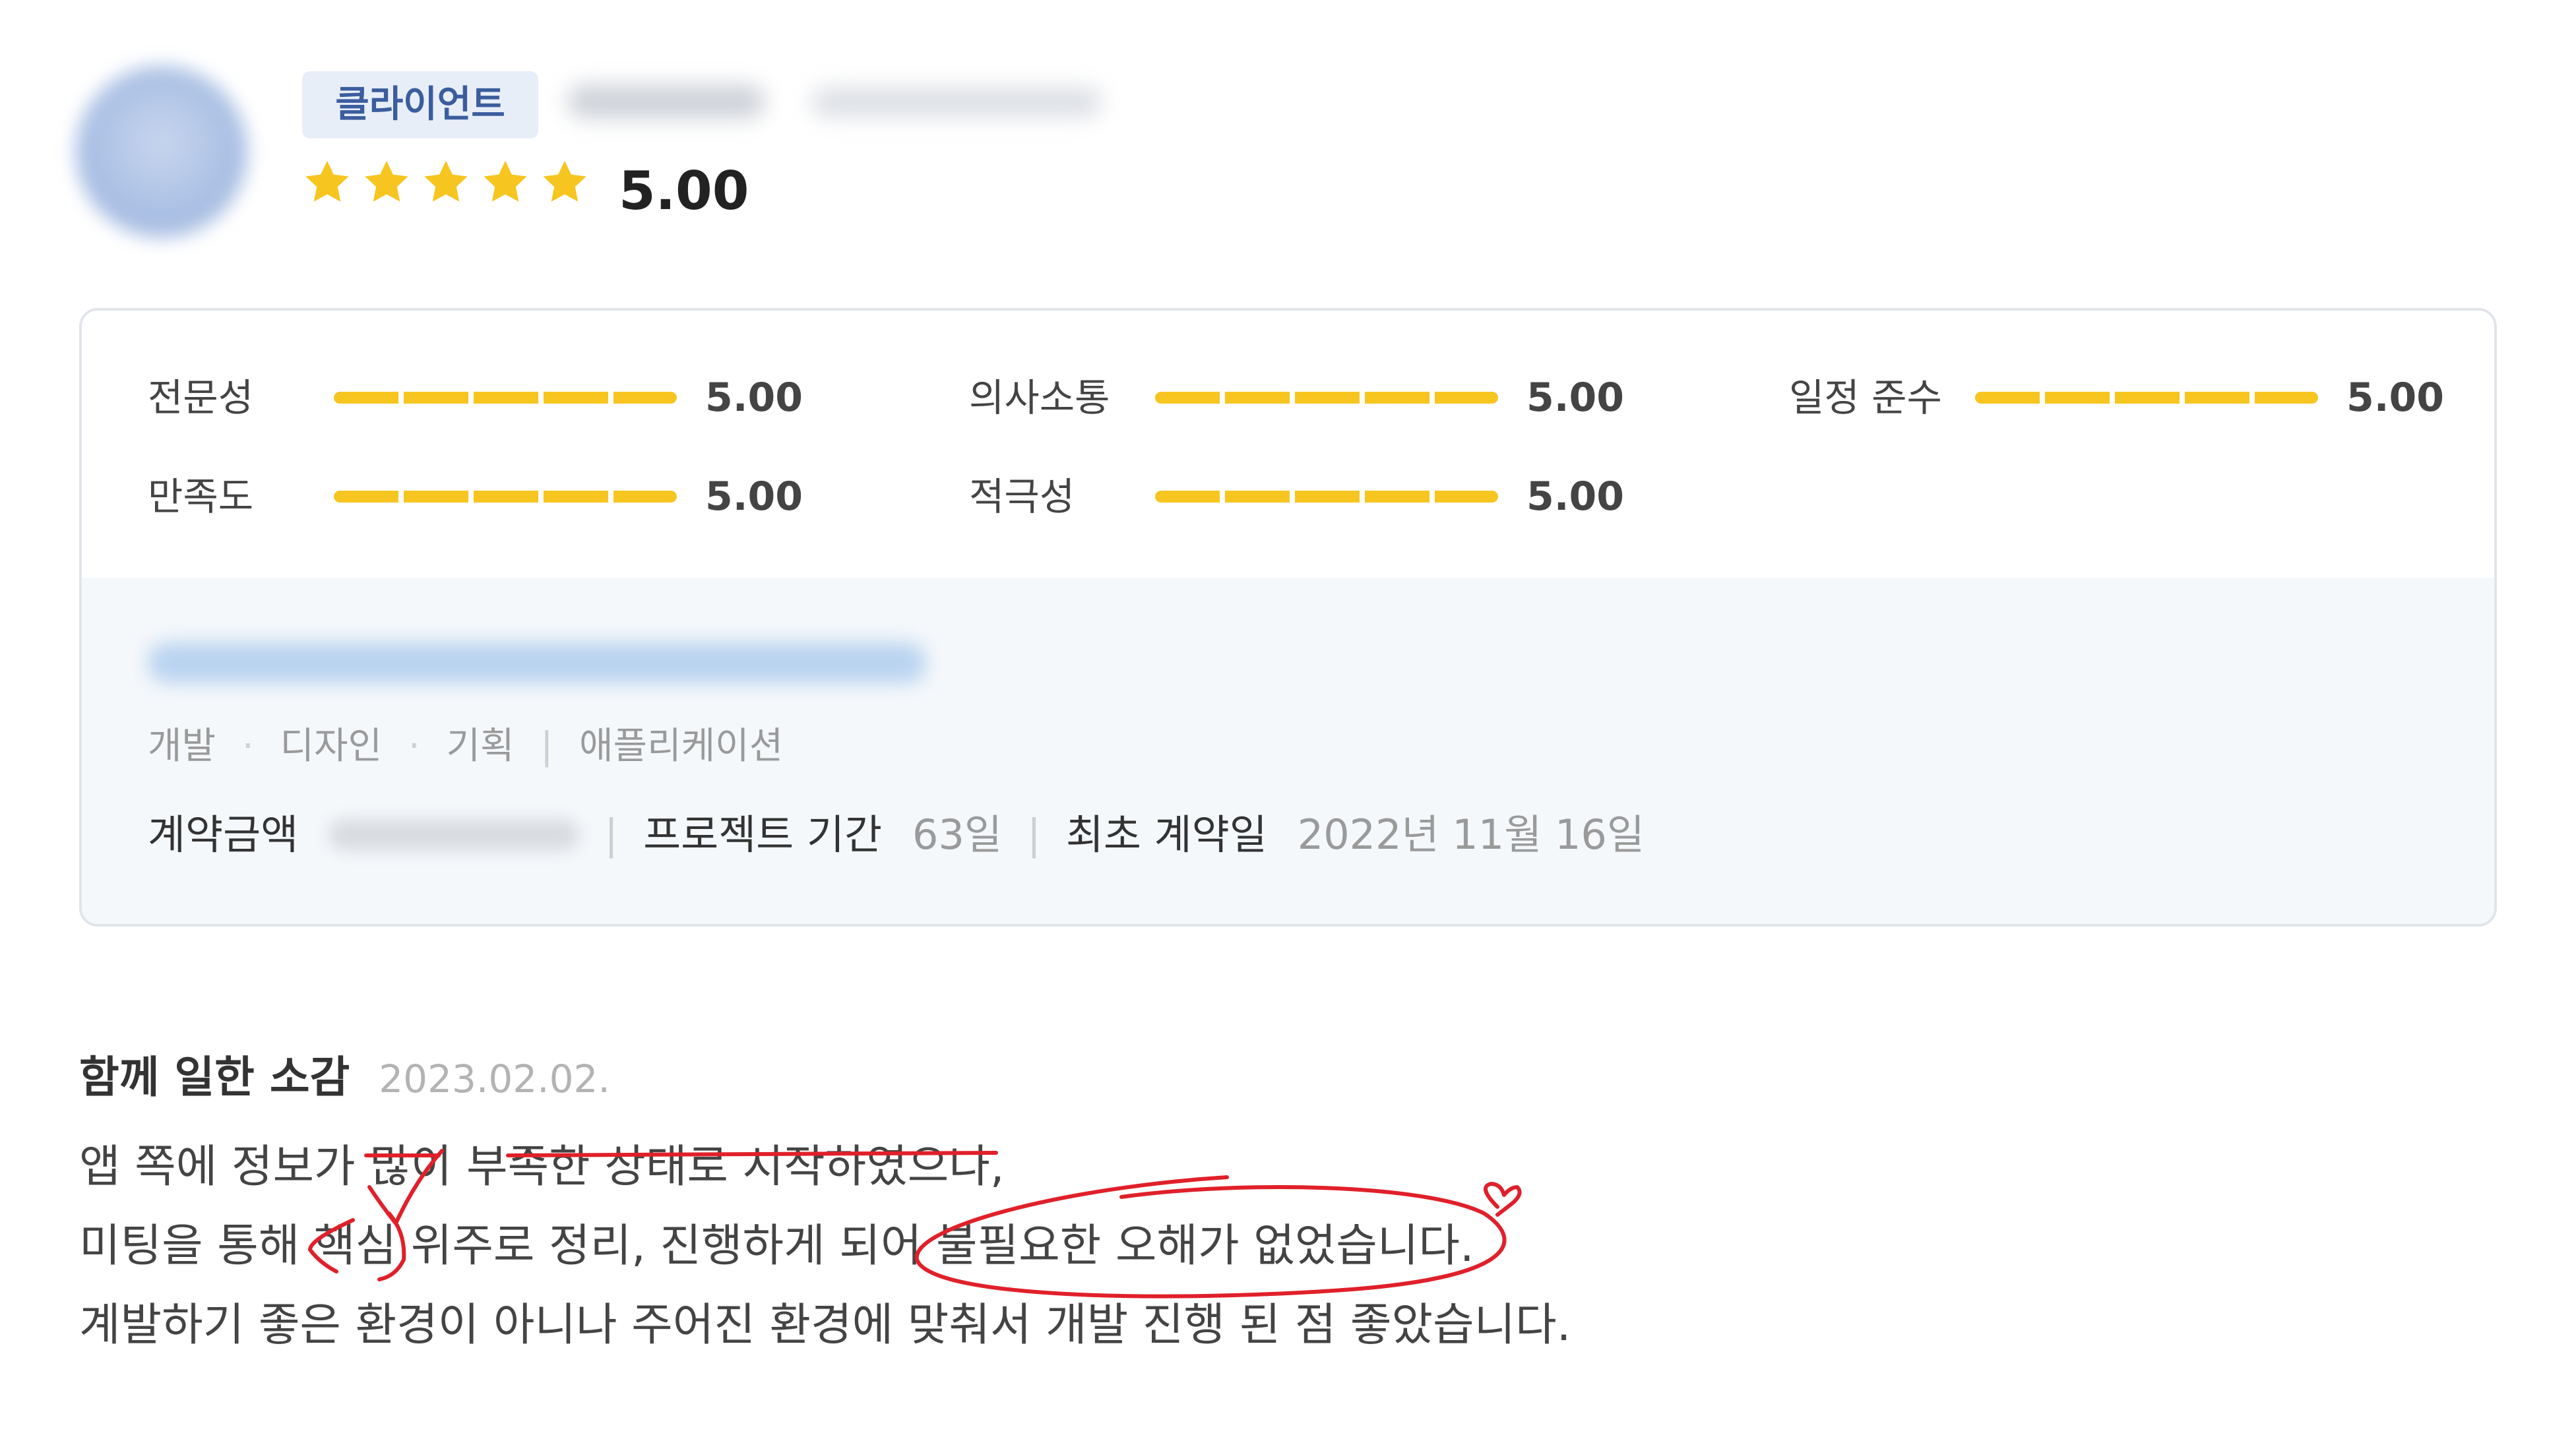  I want to click on metric-label: 전문성, so click(201, 397).